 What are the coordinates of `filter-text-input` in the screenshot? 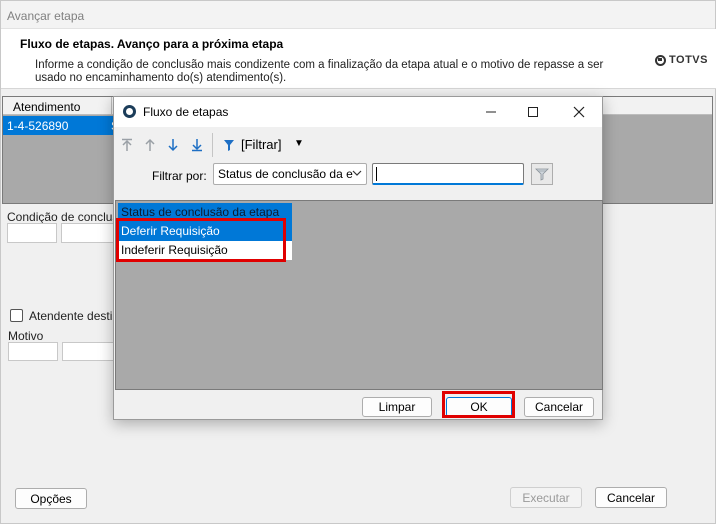 It's located at (448, 174).